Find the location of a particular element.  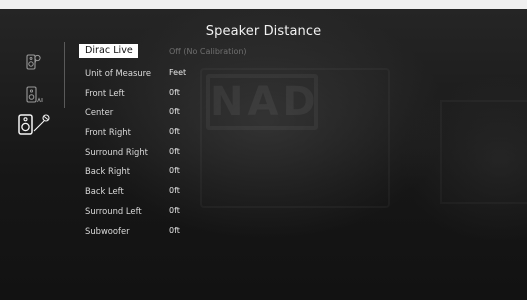

setting-value: Feet is located at coordinates (178, 72).